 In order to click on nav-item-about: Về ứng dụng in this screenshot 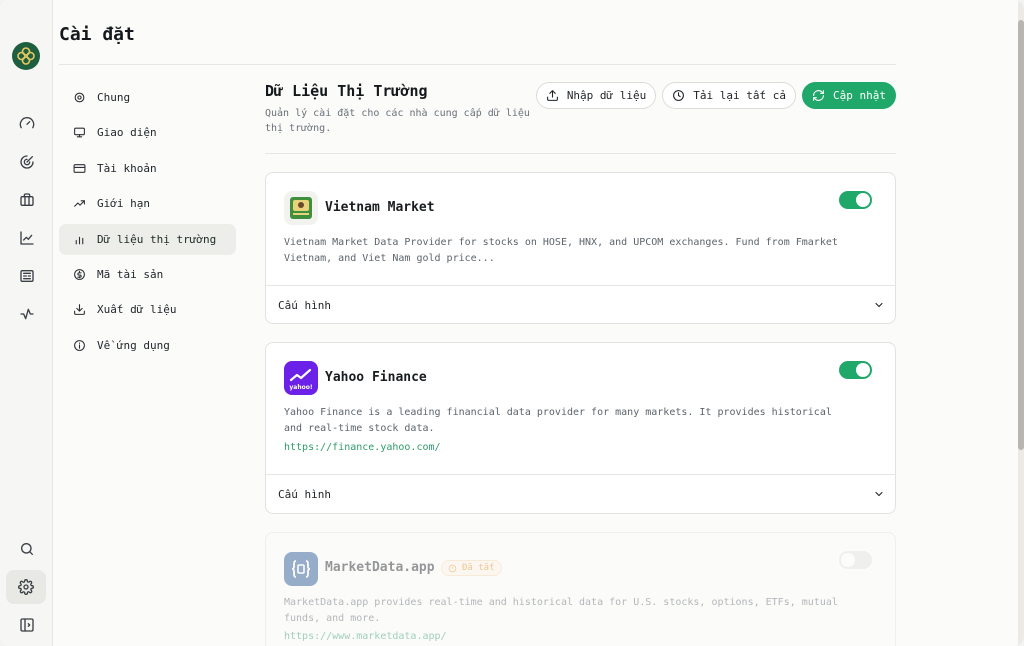, I will do `click(147, 345)`.